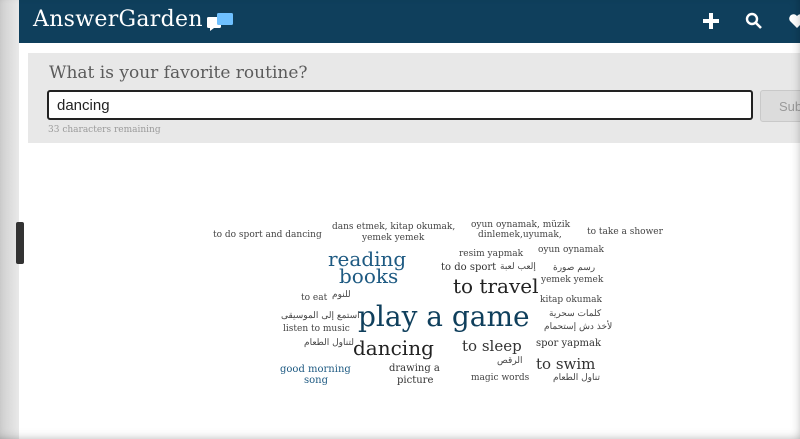  Describe the element at coordinates (500, 378) in the screenshot. I see `cloud-word: magic words` at that location.